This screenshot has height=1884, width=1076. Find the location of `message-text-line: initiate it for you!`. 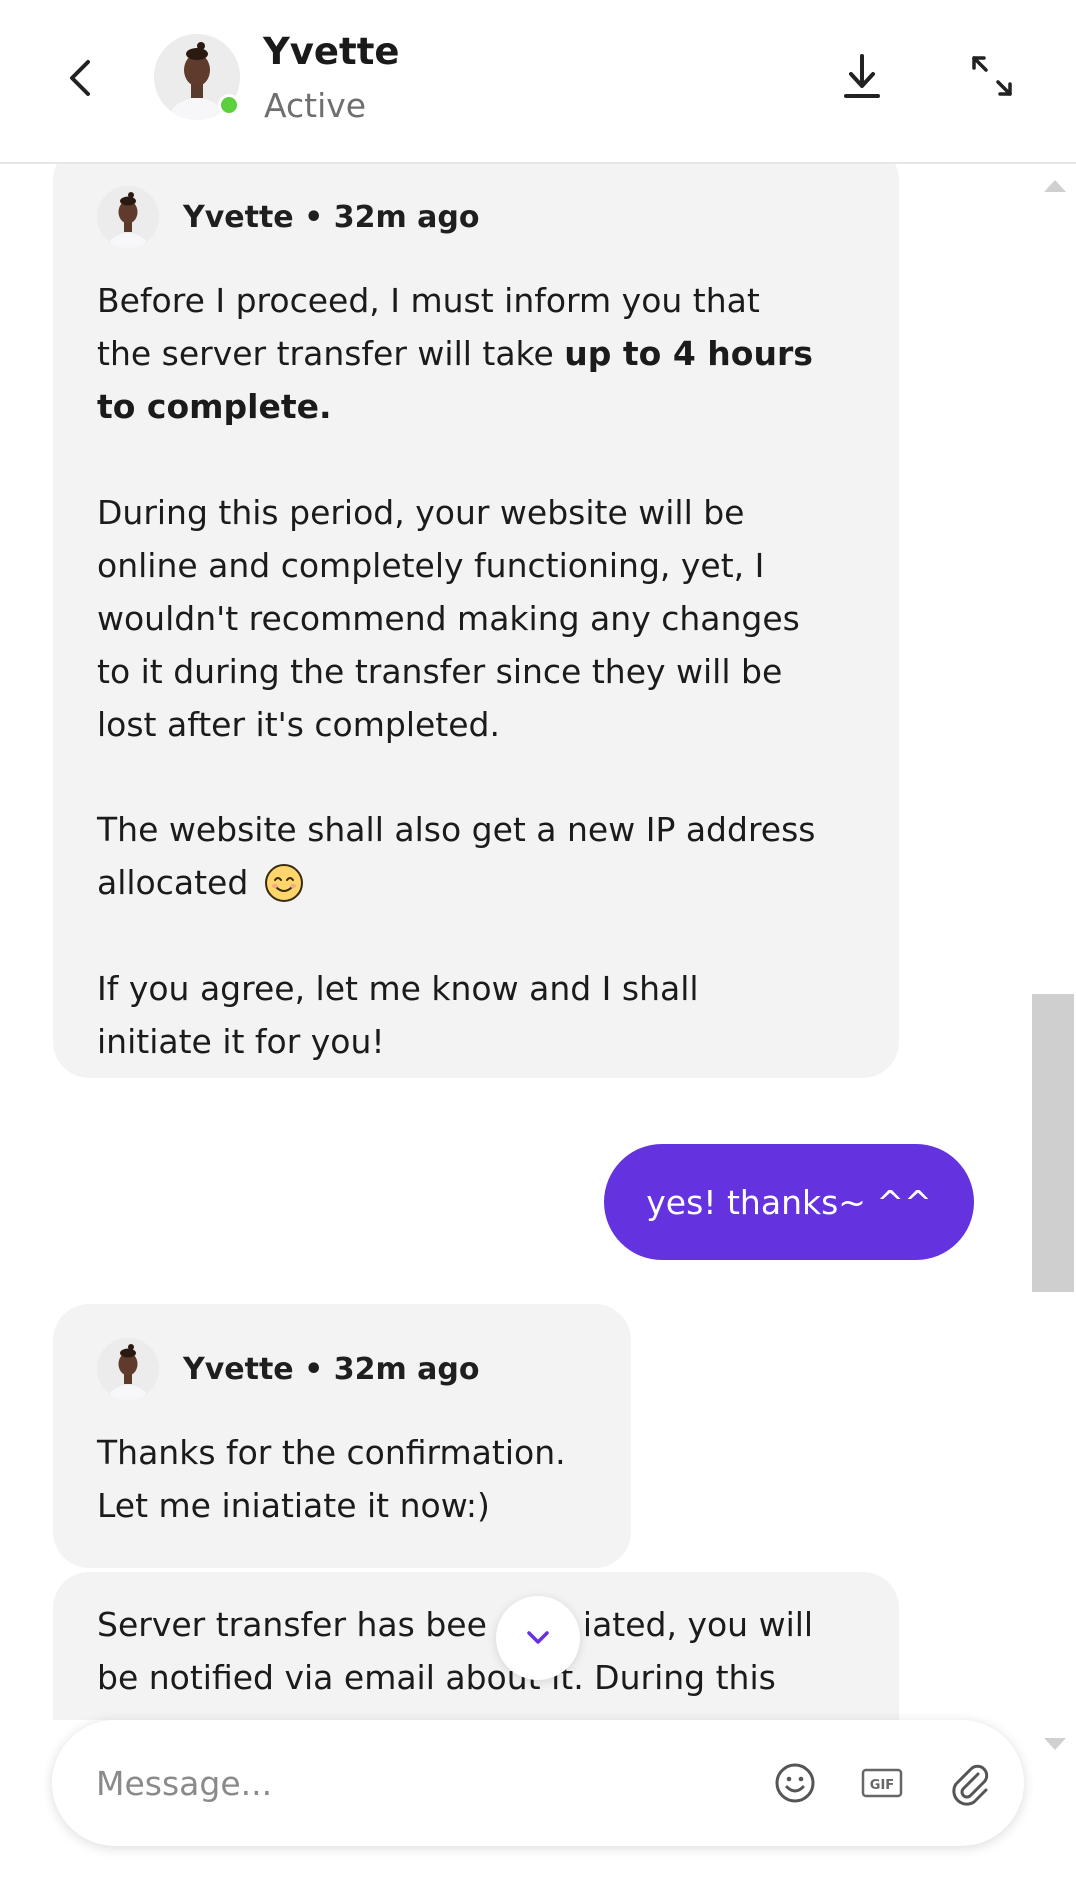

message-text-line: initiate it for you! is located at coordinates (241, 1041).